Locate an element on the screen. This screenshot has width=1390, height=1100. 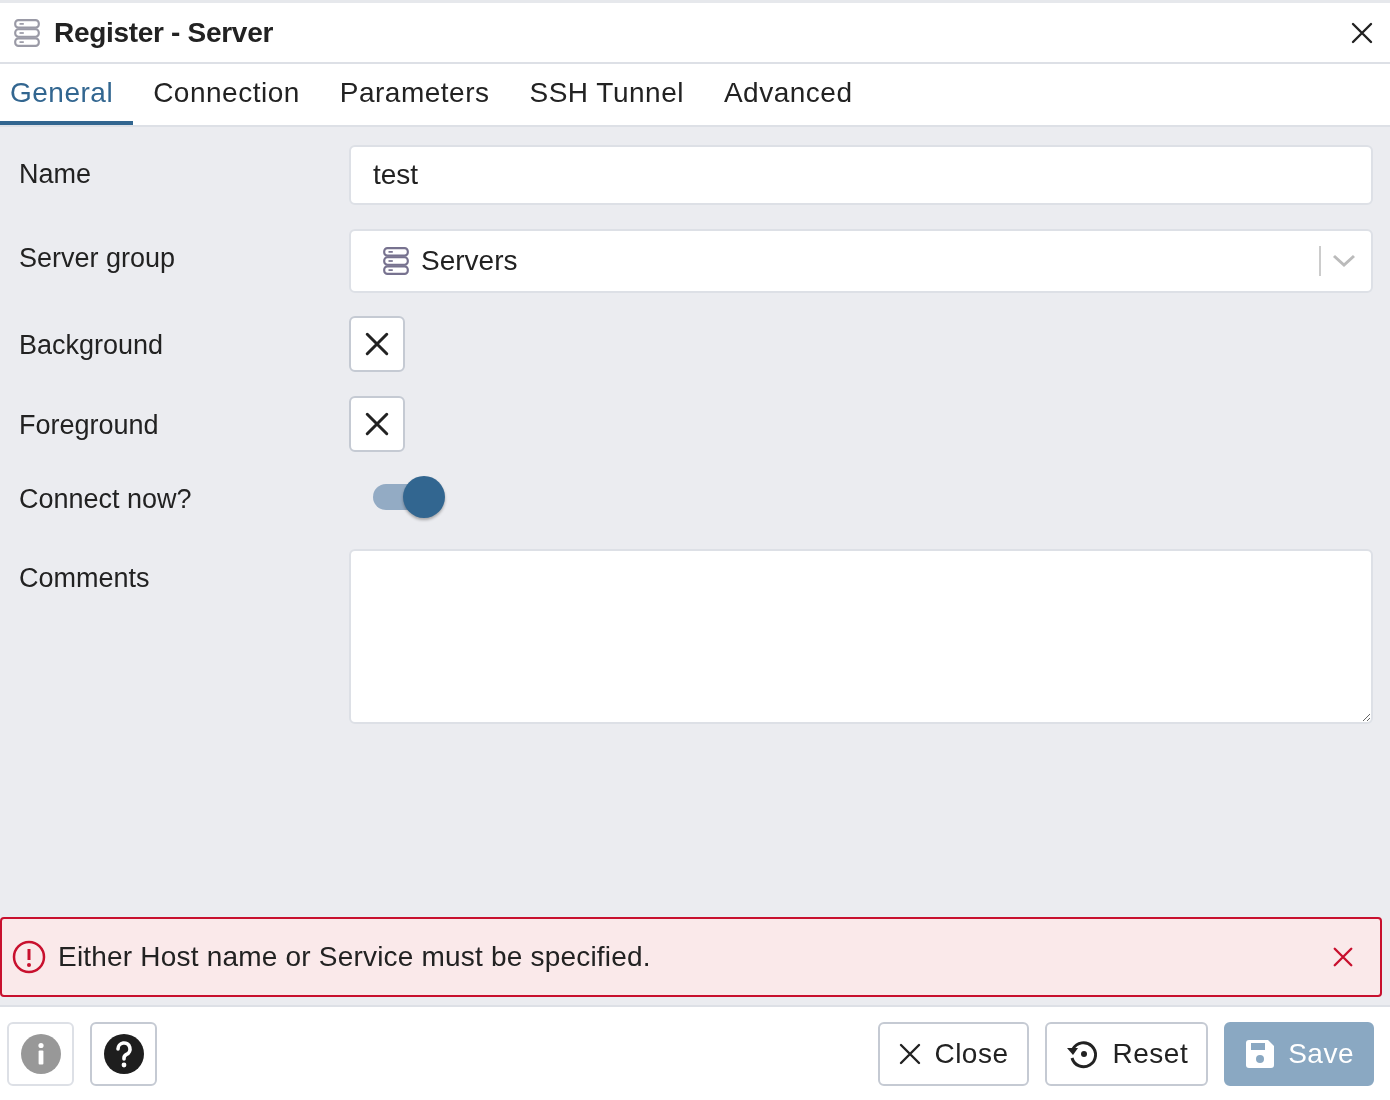
chevron-icon is located at coordinates (1344, 261).